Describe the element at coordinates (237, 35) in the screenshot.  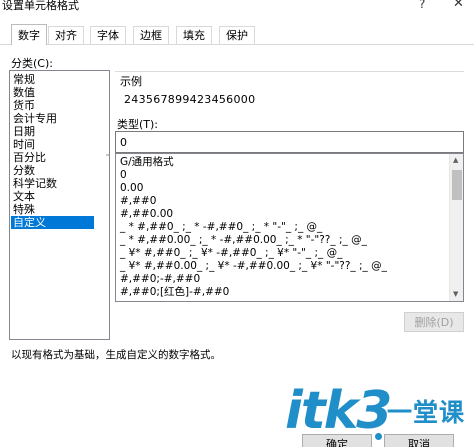
I see `tab-protection: 保护` at that location.